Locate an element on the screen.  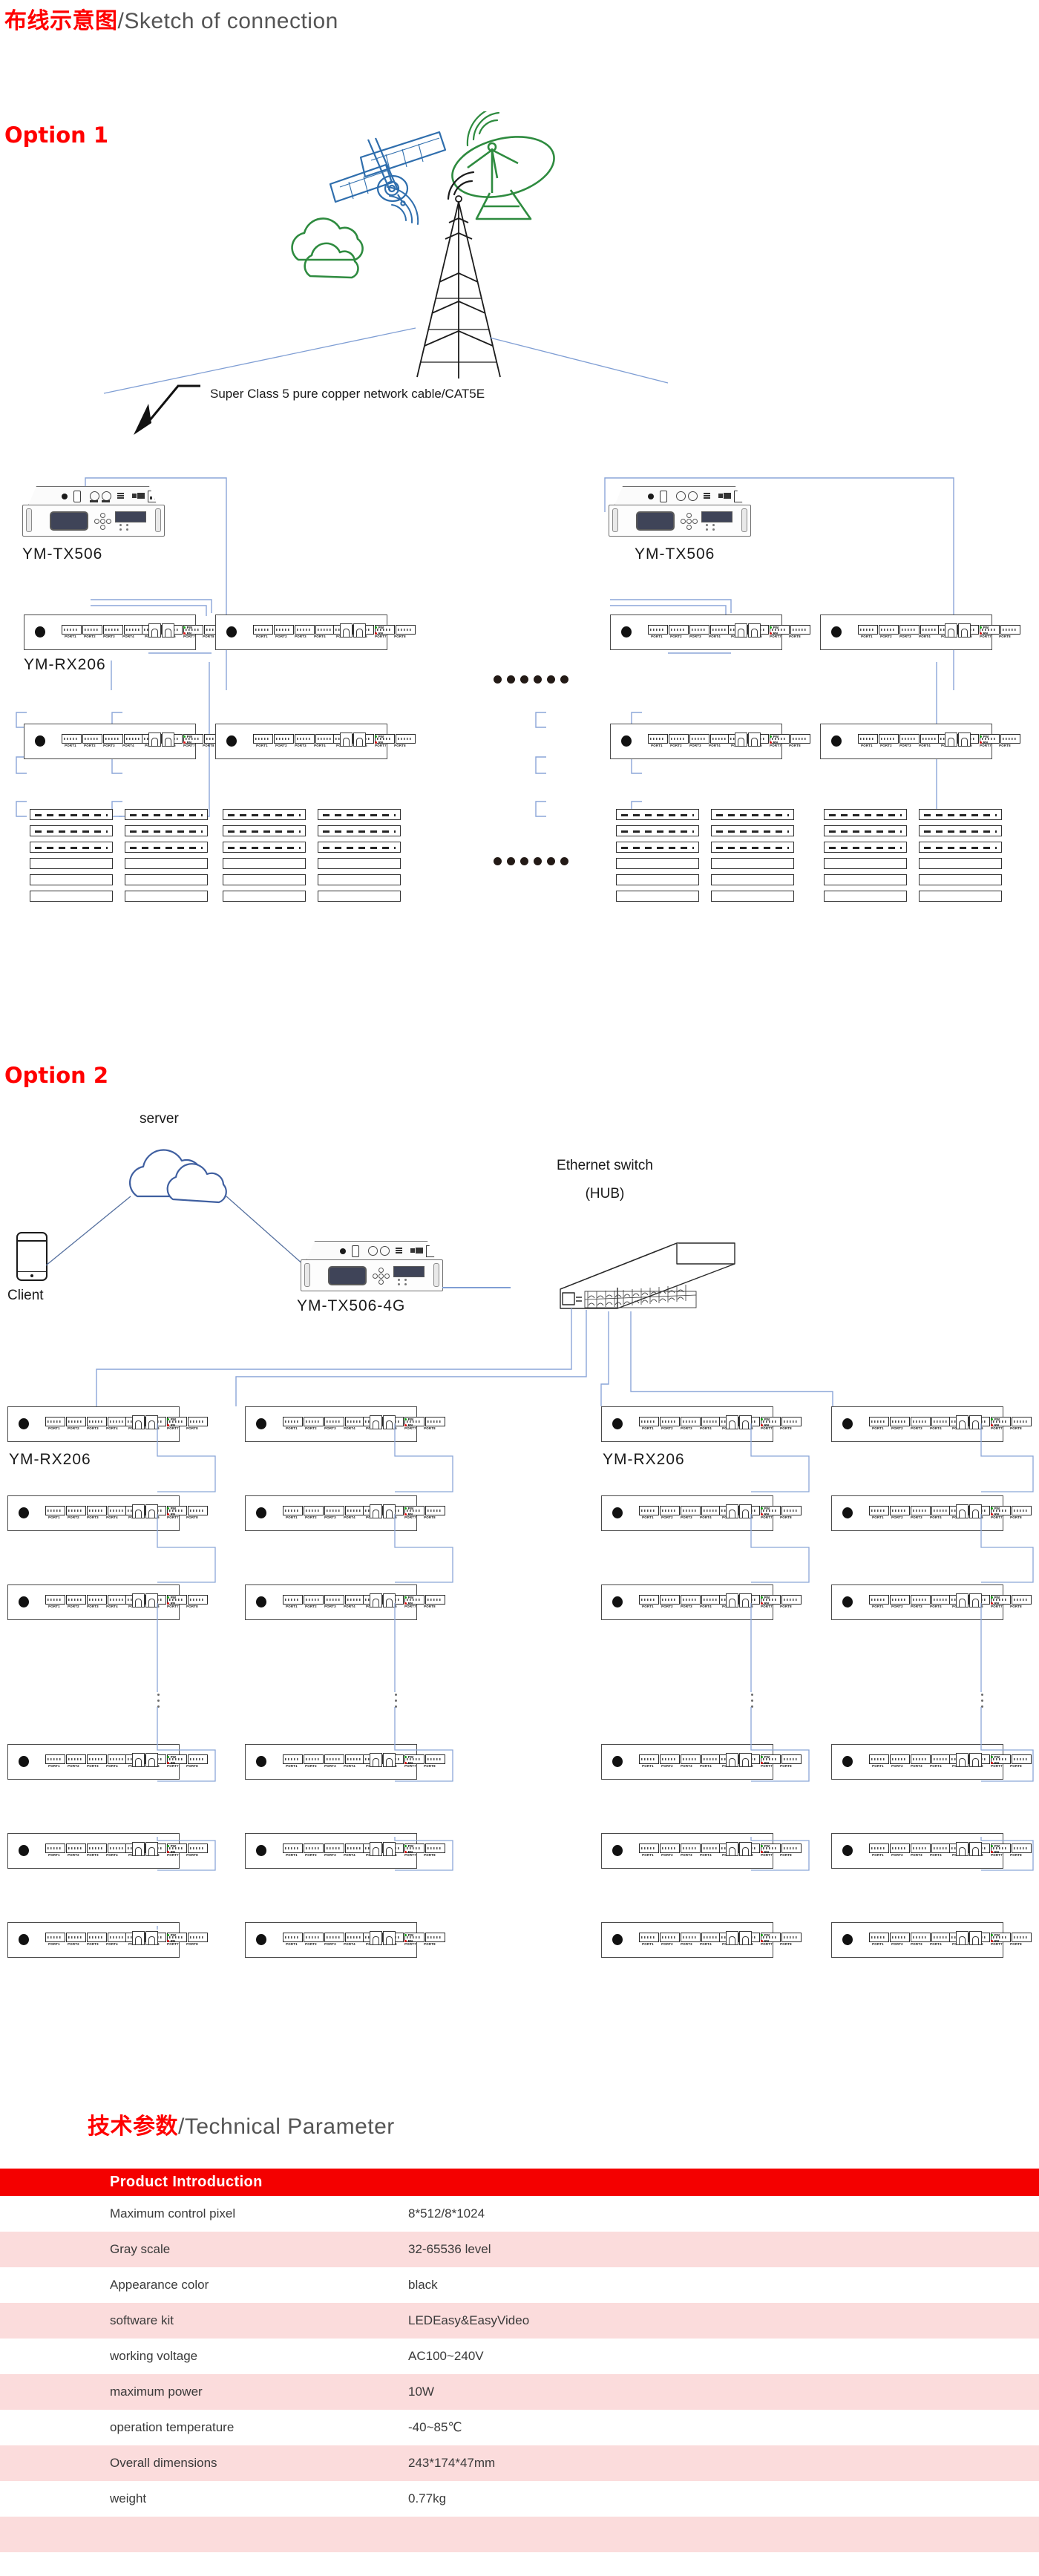
table-row: software kit LEDEasy&EasyVideo is located at coordinates (519, 2321).